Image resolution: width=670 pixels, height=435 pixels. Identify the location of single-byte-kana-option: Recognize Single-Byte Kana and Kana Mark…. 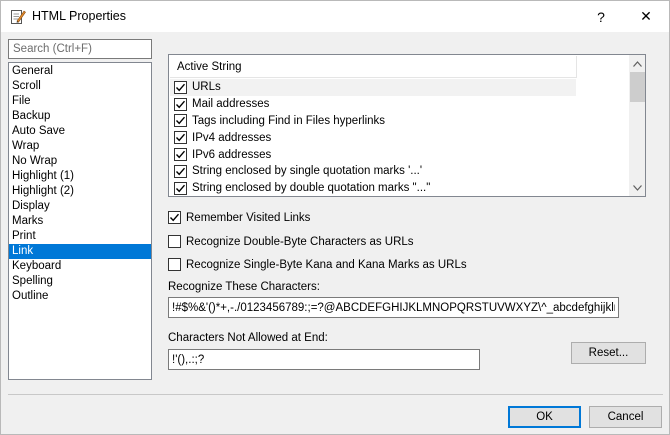
(317, 264).